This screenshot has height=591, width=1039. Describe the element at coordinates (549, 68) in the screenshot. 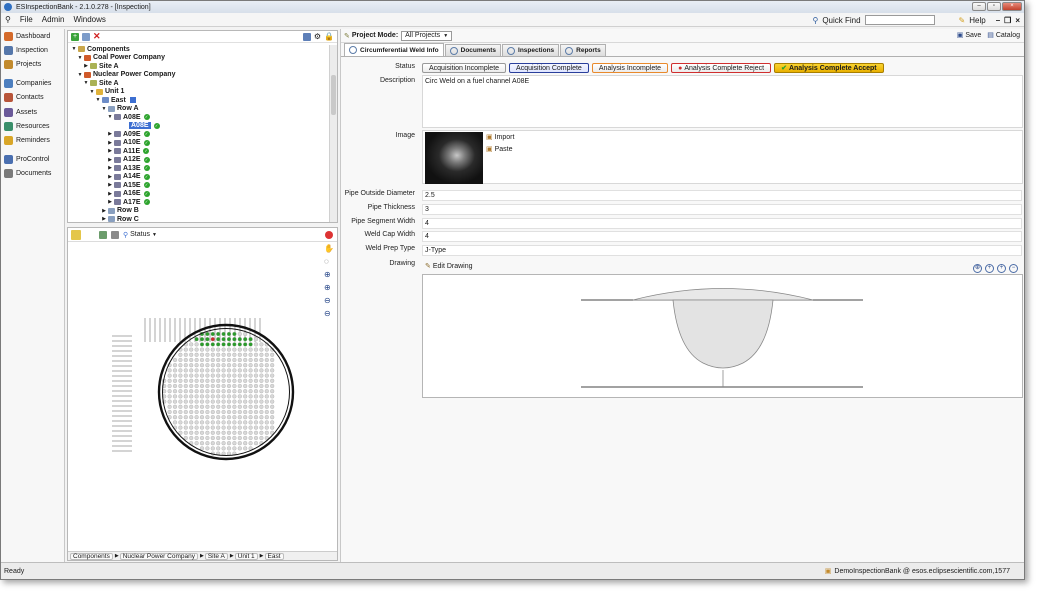

I see `status-acquisition-complete-button: Acquisition Complete` at that location.